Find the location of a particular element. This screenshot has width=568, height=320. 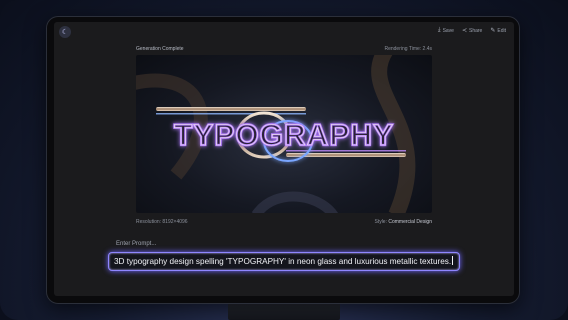

share-label: Share is located at coordinates (476, 30).